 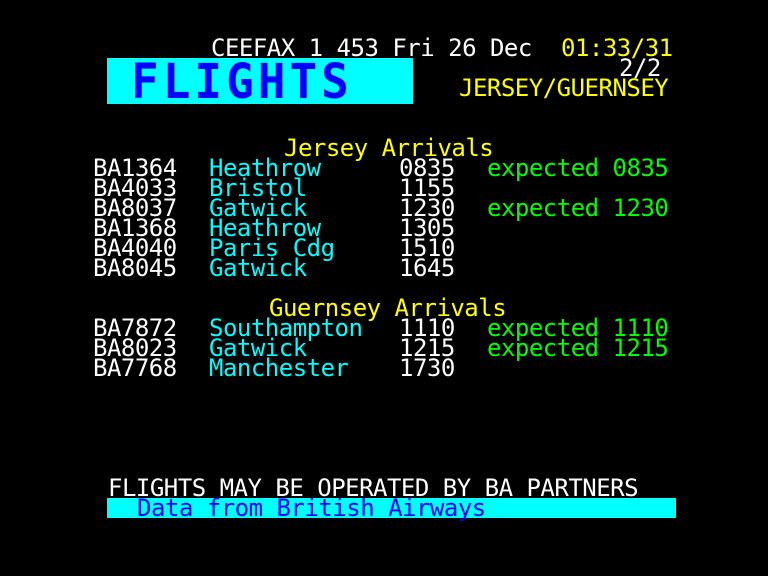 I want to click on scheduled-time: 1730, so click(x=427, y=368).